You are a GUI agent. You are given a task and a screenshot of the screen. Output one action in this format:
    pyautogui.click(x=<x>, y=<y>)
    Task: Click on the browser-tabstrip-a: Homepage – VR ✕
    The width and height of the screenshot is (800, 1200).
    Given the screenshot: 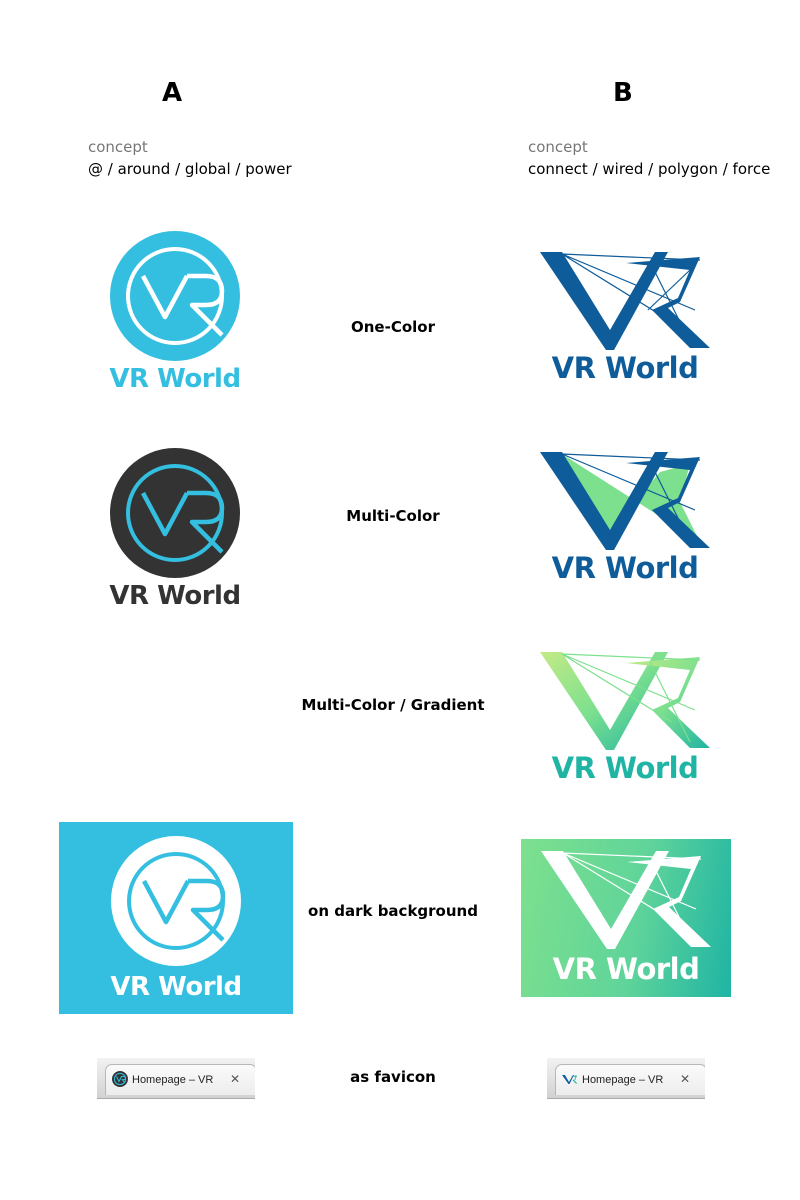 What is the action you would take?
    pyautogui.click(x=176, y=1078)
    